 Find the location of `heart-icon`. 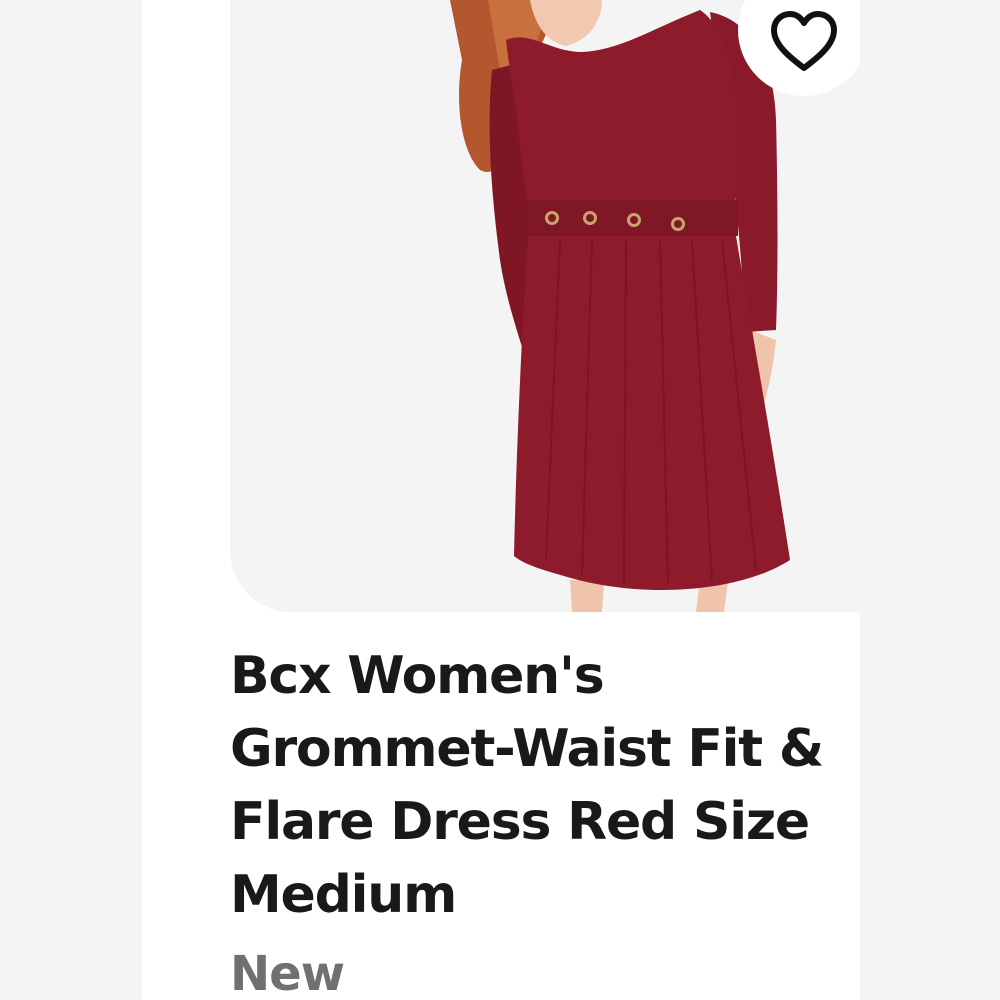

heart-icon is located at coordinates (804, 41).